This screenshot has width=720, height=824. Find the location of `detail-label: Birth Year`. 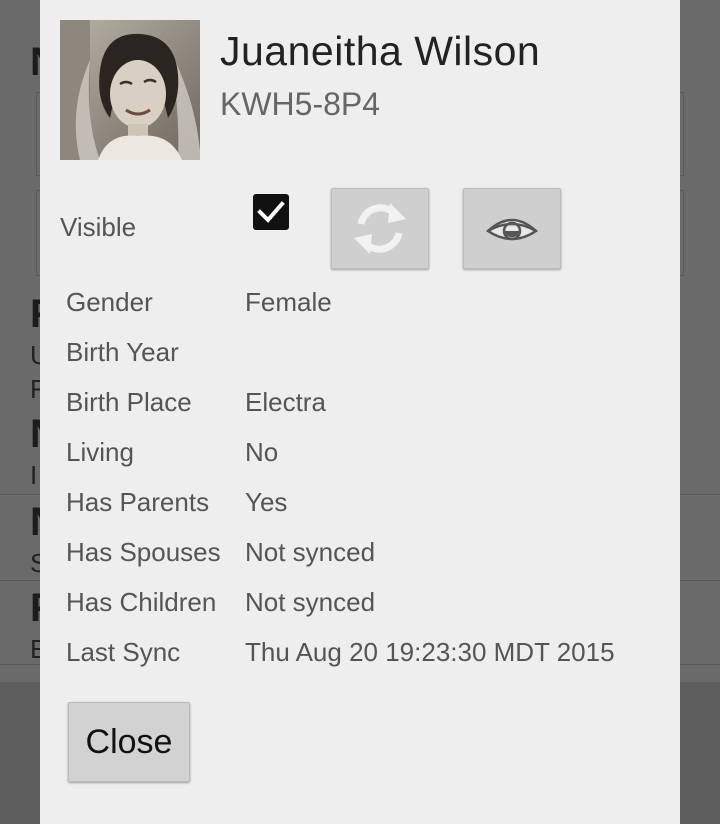

detail-label: Birth Year is located at coordinates (122, 352).